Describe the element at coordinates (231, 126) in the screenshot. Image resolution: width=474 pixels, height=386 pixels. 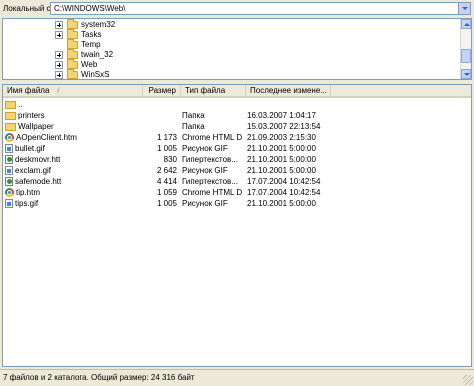
I see `file-row: Wallpaper Папка 15.03.2007 22:13:54` at that location.